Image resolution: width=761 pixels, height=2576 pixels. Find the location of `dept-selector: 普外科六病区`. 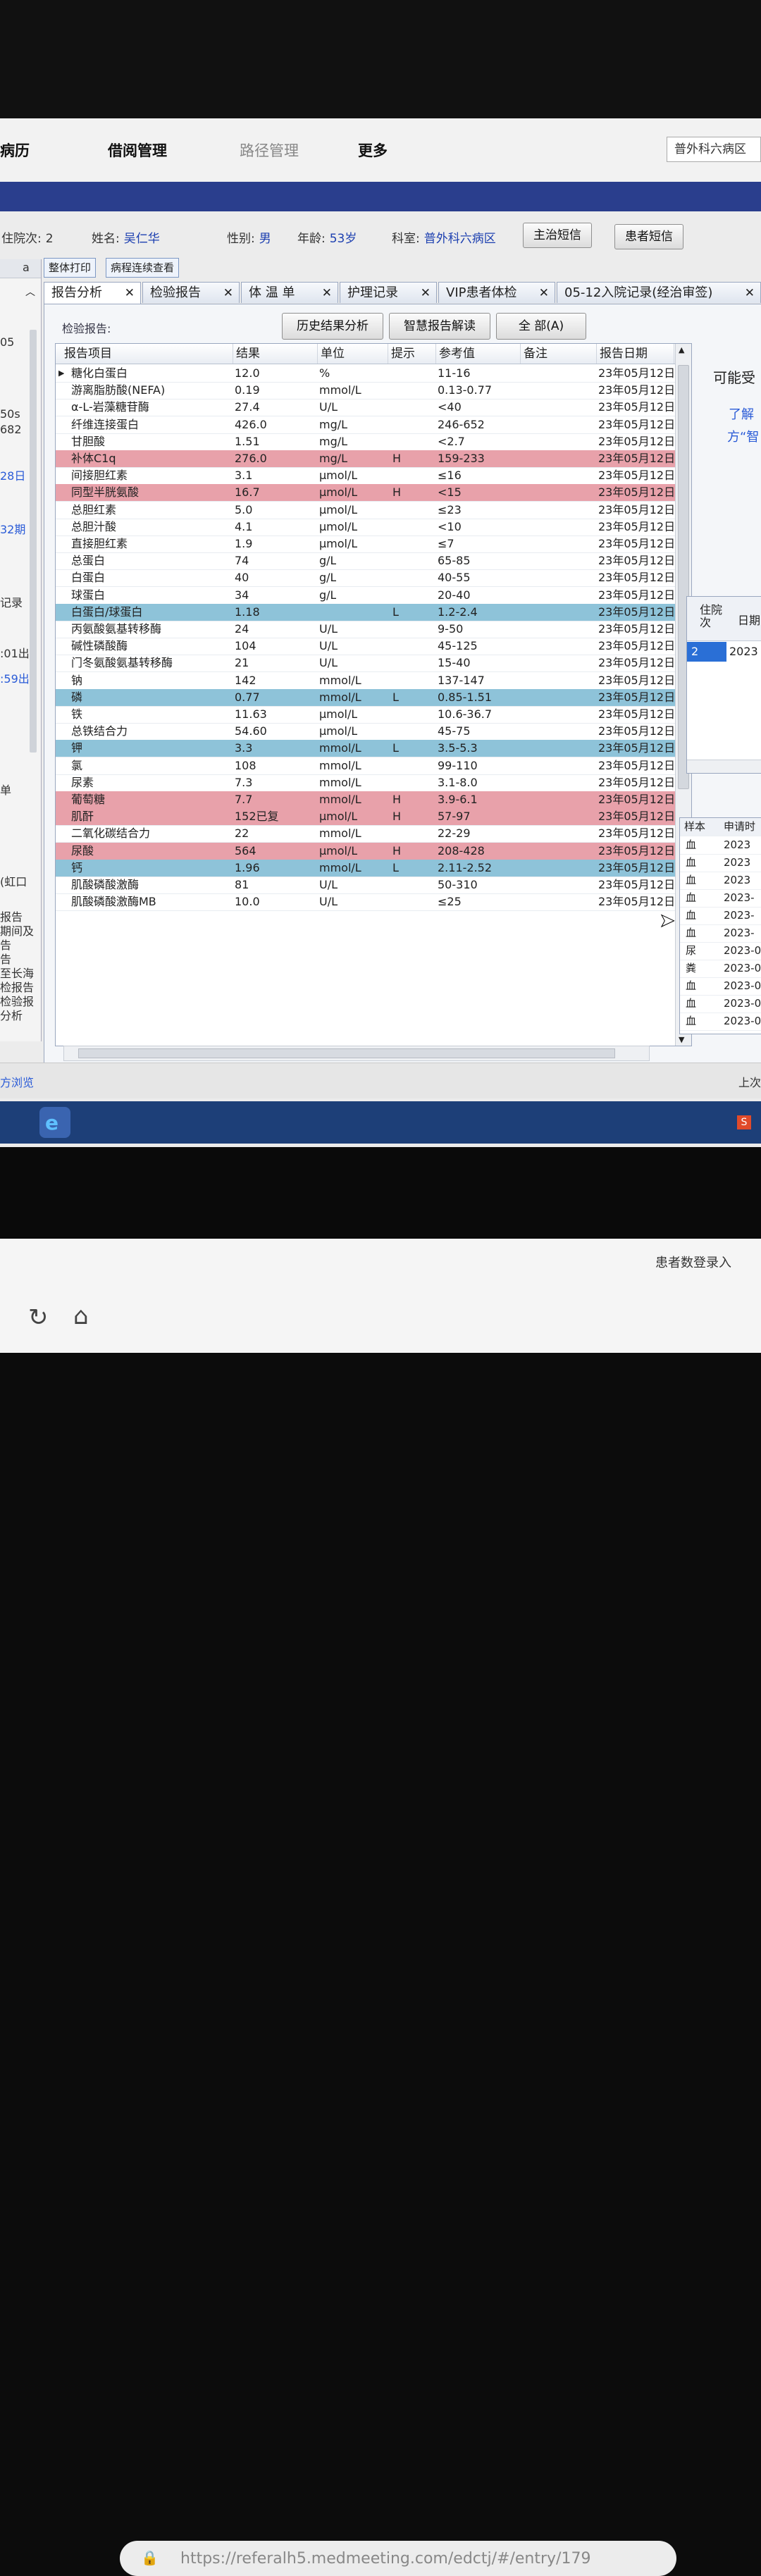

dept-selector: 普外科六病区 is located at coordinates (714, 149).